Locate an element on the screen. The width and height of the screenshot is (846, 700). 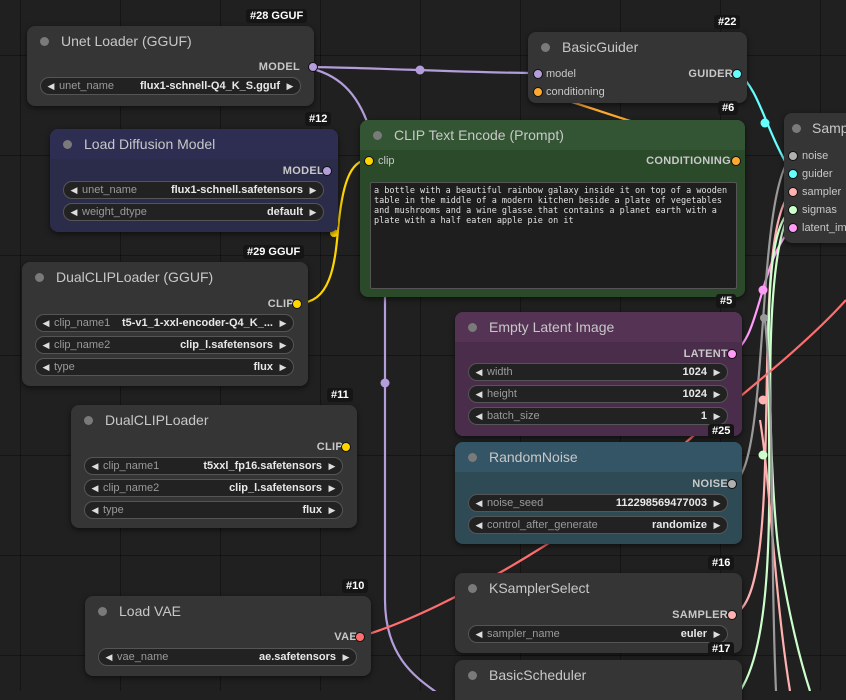
node-title: DualCLIPLoader is located at coordinates (214, 420).